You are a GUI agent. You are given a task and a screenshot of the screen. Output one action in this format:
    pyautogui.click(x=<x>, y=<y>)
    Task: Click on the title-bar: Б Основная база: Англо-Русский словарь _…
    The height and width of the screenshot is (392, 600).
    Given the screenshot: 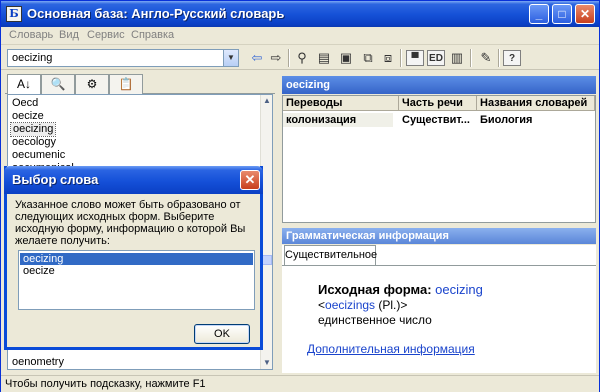 What is the action you would take?
    pyautogui.click(x=300, y=14)
    